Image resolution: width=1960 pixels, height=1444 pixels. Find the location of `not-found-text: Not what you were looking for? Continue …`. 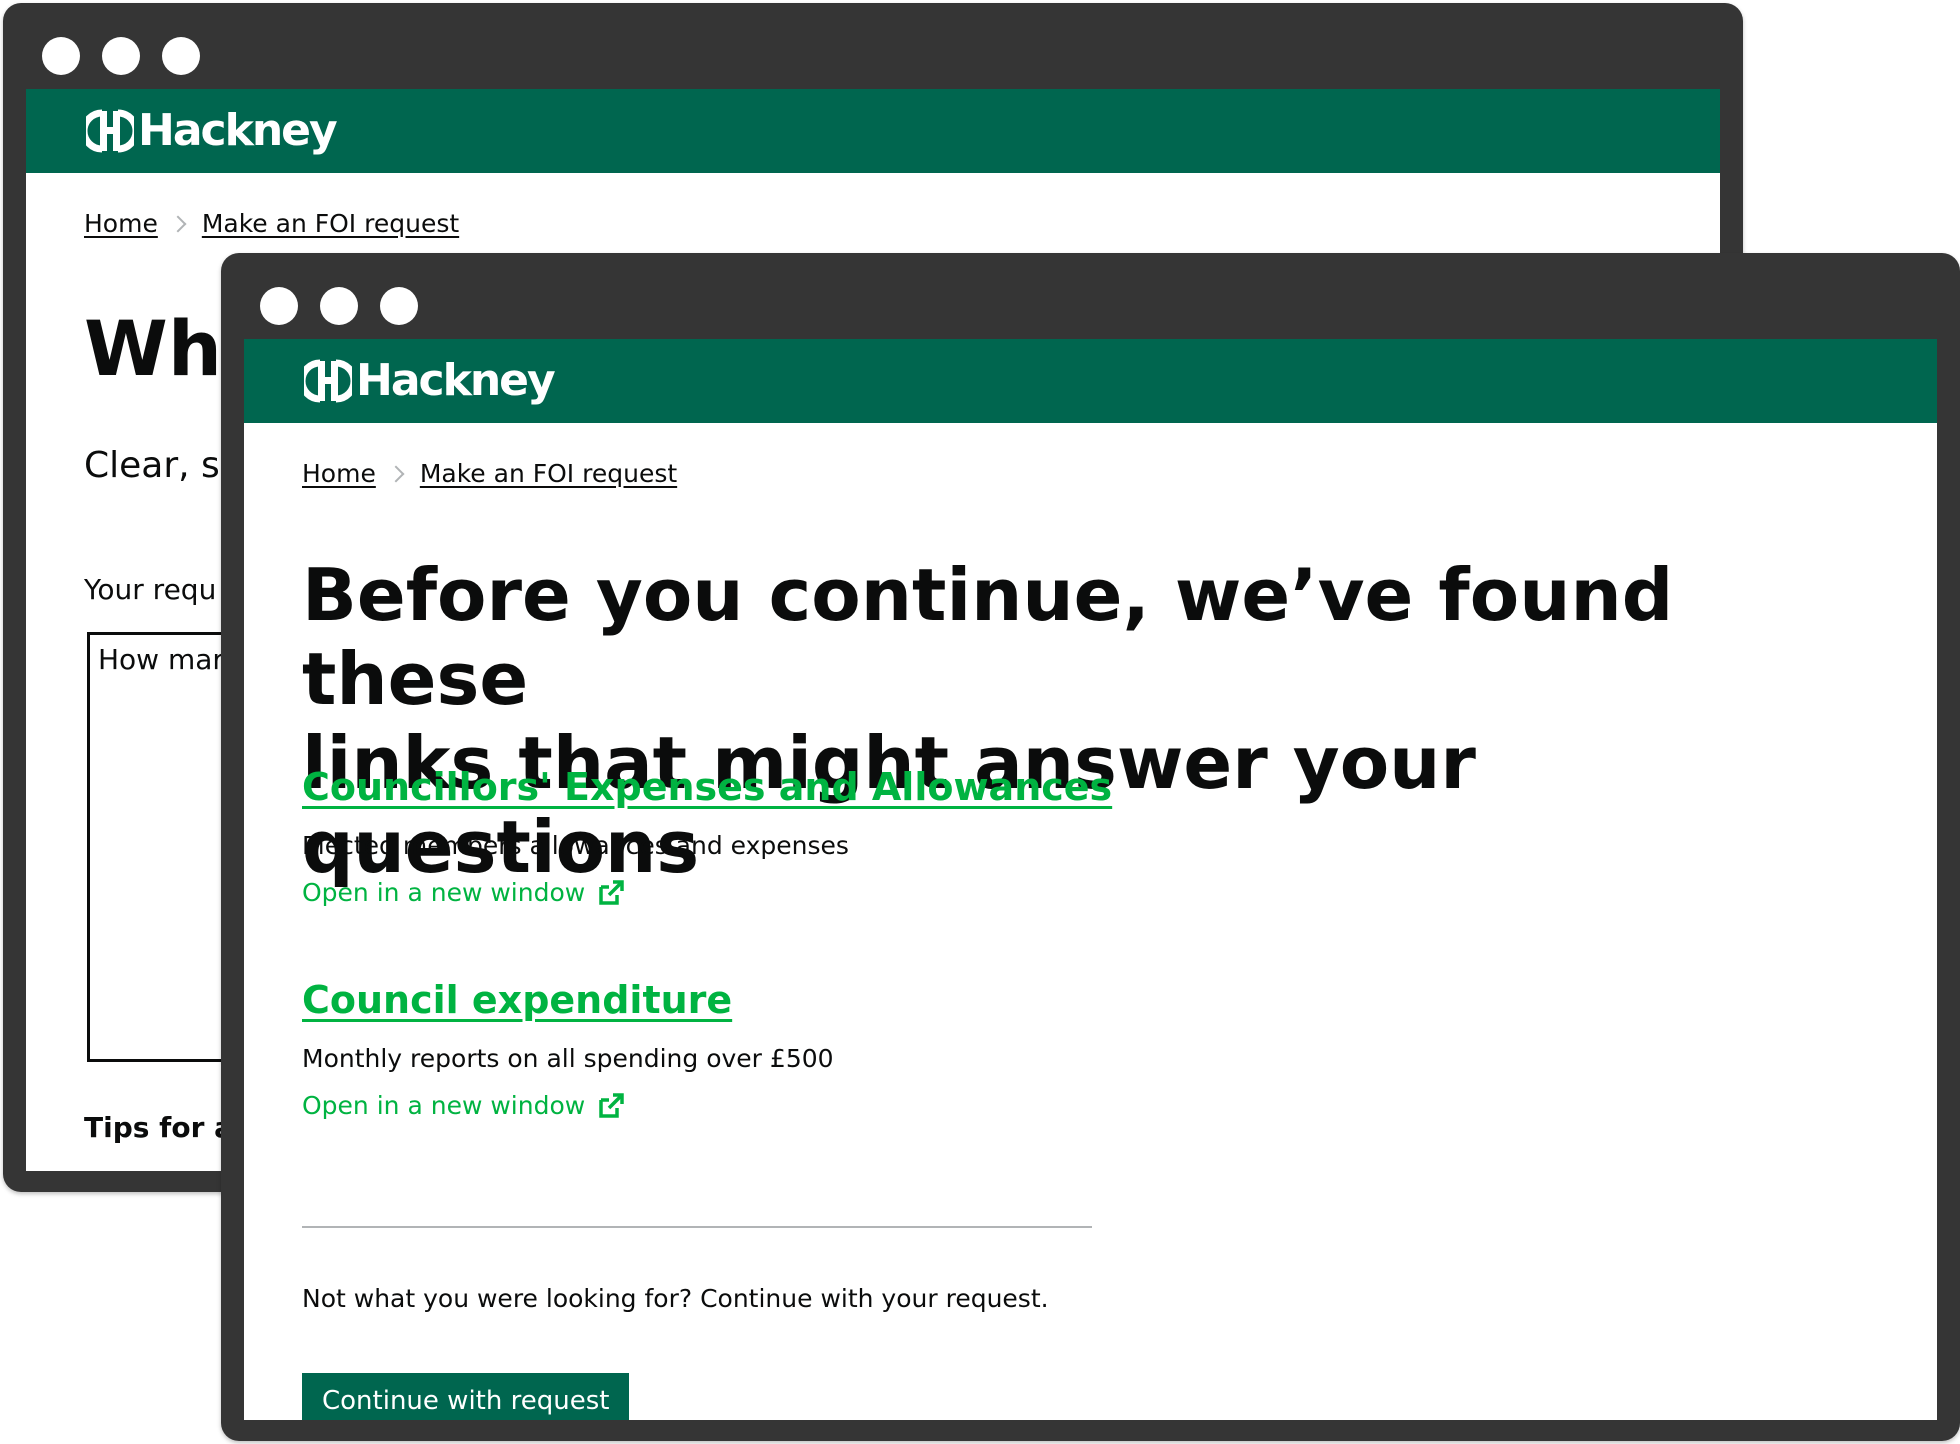

not-found-text: Not what you were looking for? Continue … is located at coordinates (675, 1298).